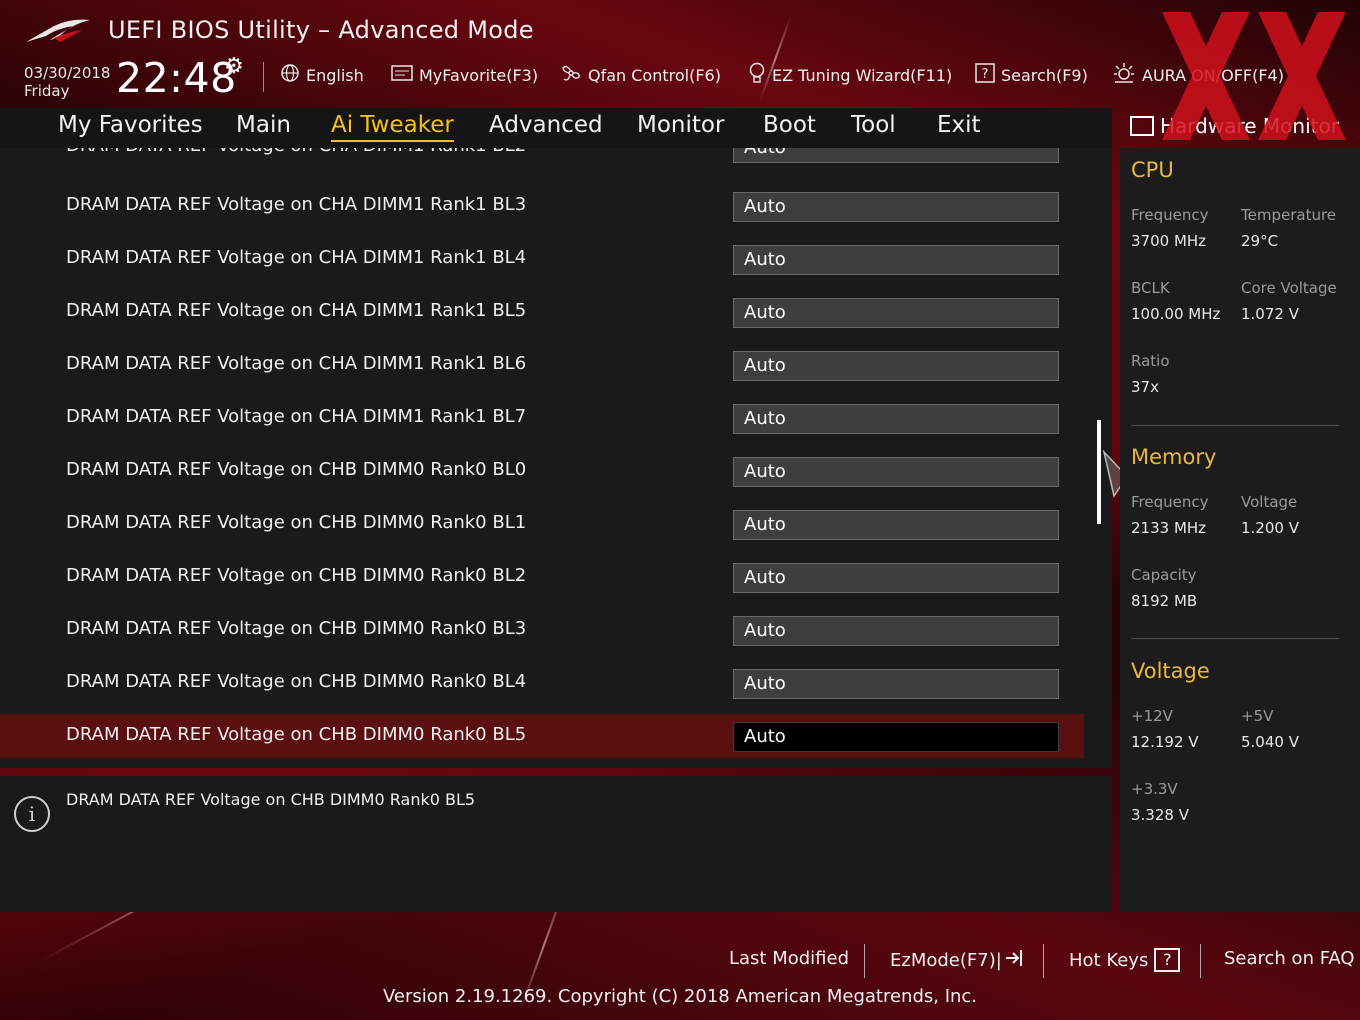  Describe the element at coordinates (1154, 789) in the screenshot. I see `v33-label: +3.3V` at that location.